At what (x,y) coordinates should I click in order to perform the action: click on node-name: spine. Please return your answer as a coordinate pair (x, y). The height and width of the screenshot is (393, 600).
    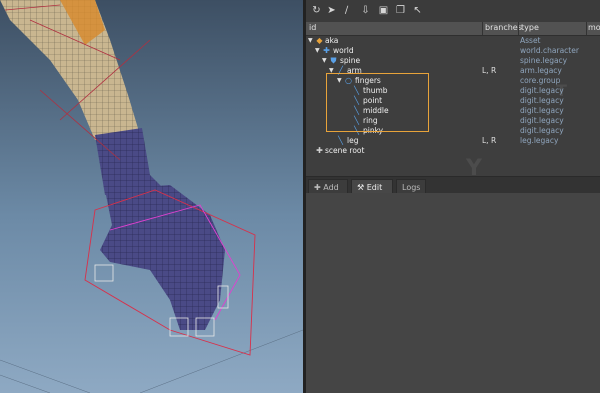
    Looking at the image, I should click on (350, 60).